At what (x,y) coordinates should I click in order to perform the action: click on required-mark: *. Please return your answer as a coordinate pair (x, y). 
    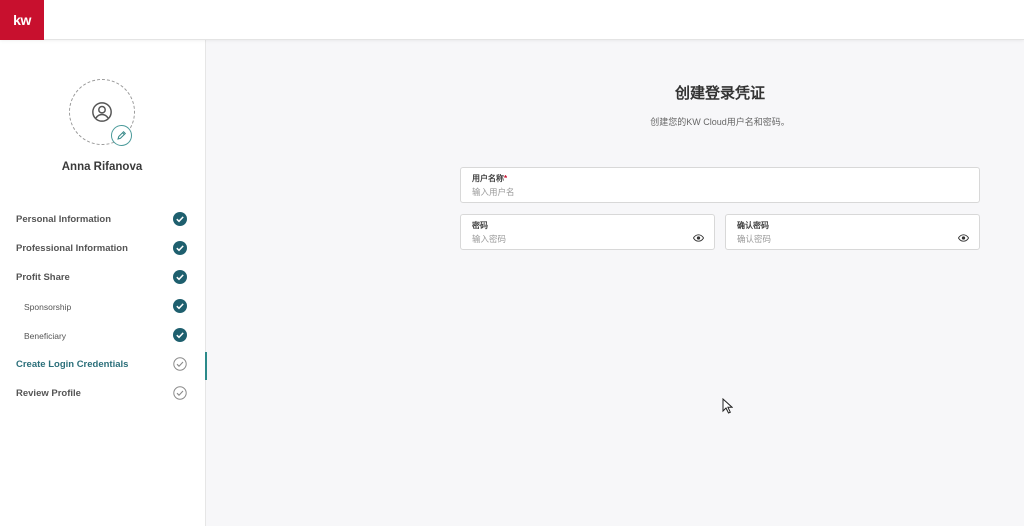
    Looking at the image, I should click on (506, 178).